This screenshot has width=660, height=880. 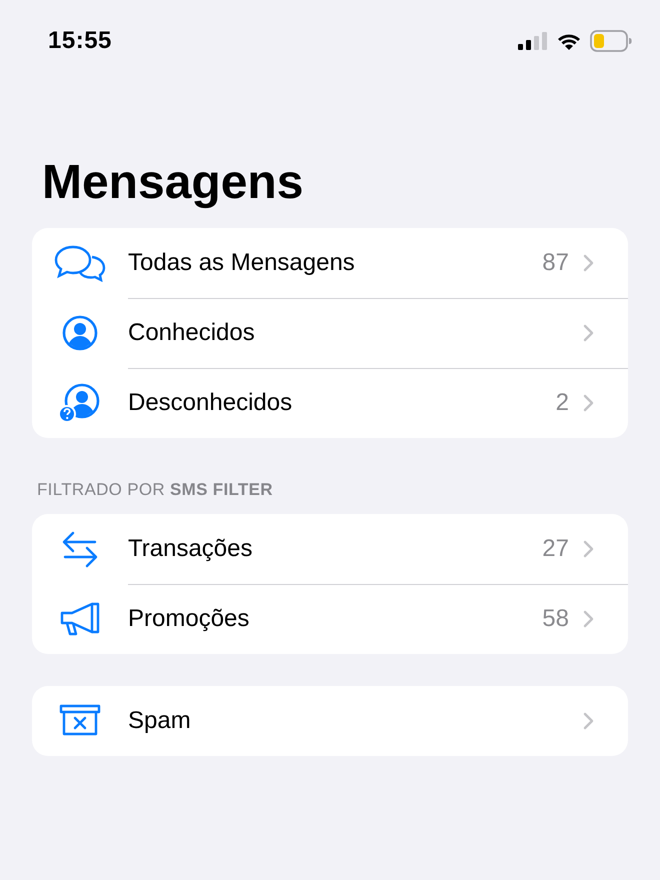 I want to click on swap-arrows-icon, so click(x=80, y=549).